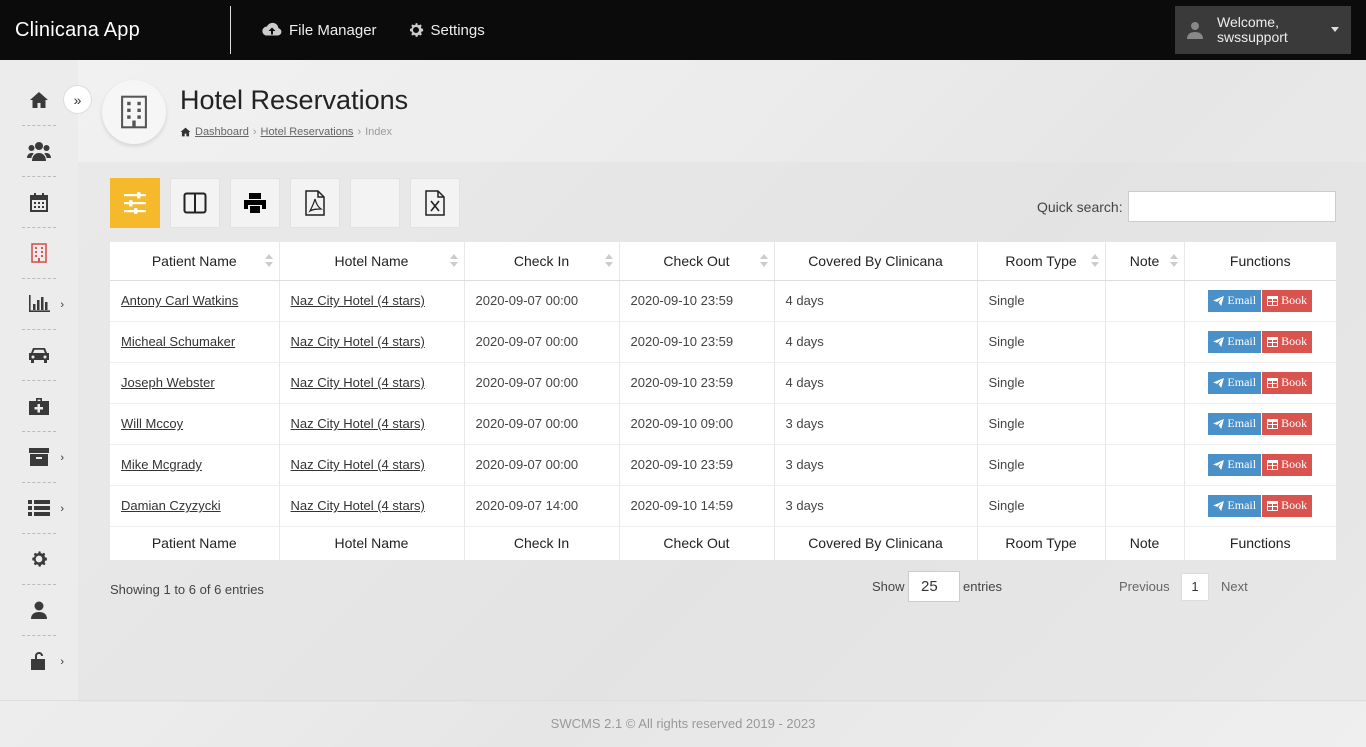  What do you see at coordinates (115, 30) in the screenshot?
I see `app-title: Clinicana App` at bounding box center [115, 30].